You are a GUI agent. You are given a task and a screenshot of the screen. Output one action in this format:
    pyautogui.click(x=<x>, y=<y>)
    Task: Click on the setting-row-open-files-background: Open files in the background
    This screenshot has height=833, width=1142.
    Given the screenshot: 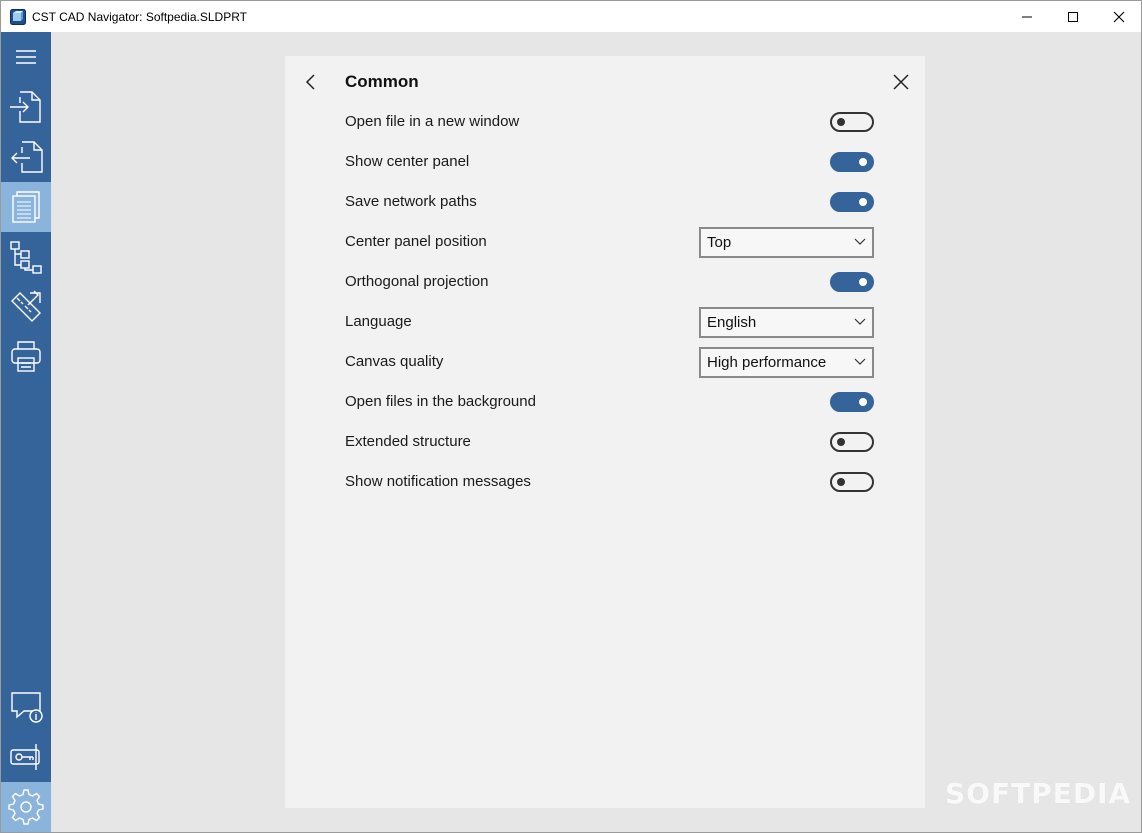 What is the action you would take?
    pyautogui.click(x=610, y=402)
    